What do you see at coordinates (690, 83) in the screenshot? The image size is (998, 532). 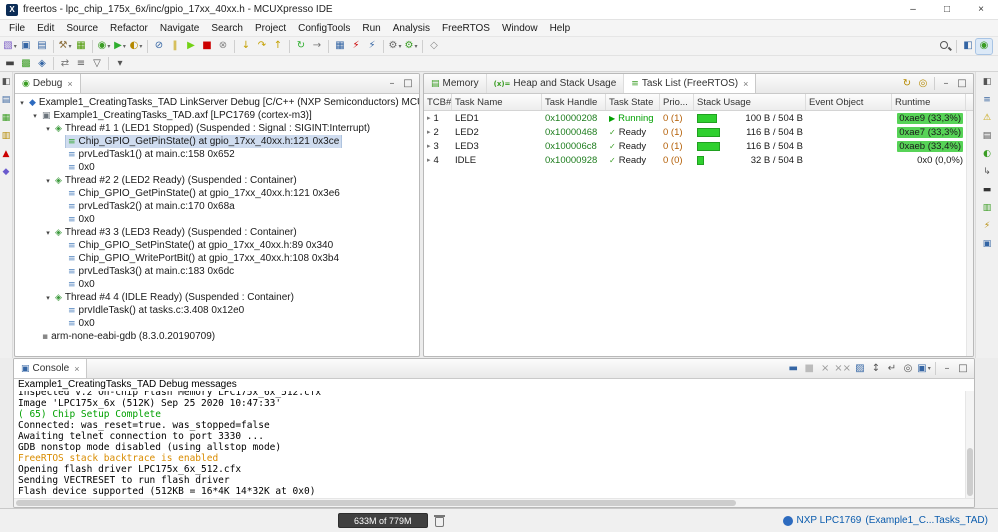 I see `tab-task-list-freertos: ≡ Task List (FreeRTOS) ×` at bounding box center [690, 83].